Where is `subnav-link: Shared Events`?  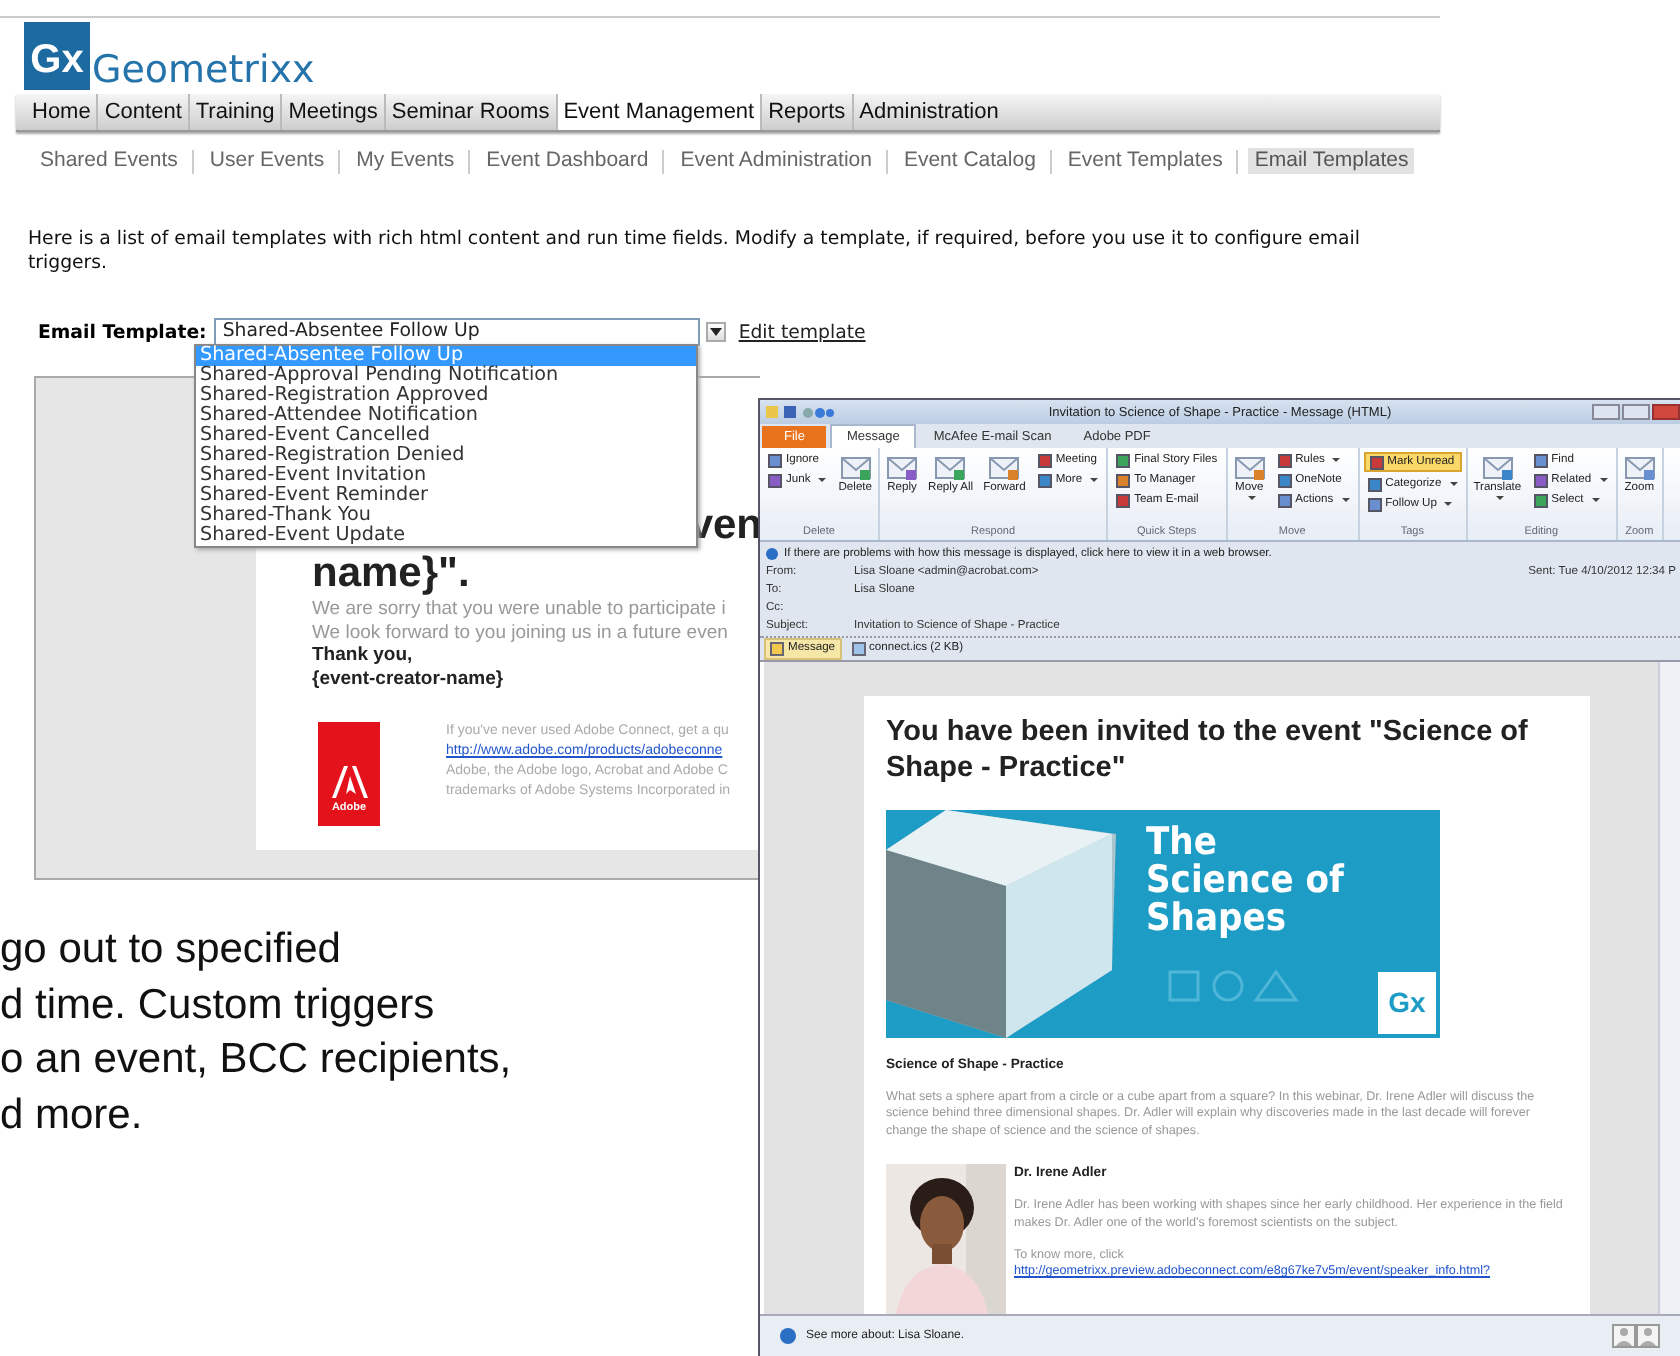
subnav-link: Shared Events is located at coordinates (109, 161).